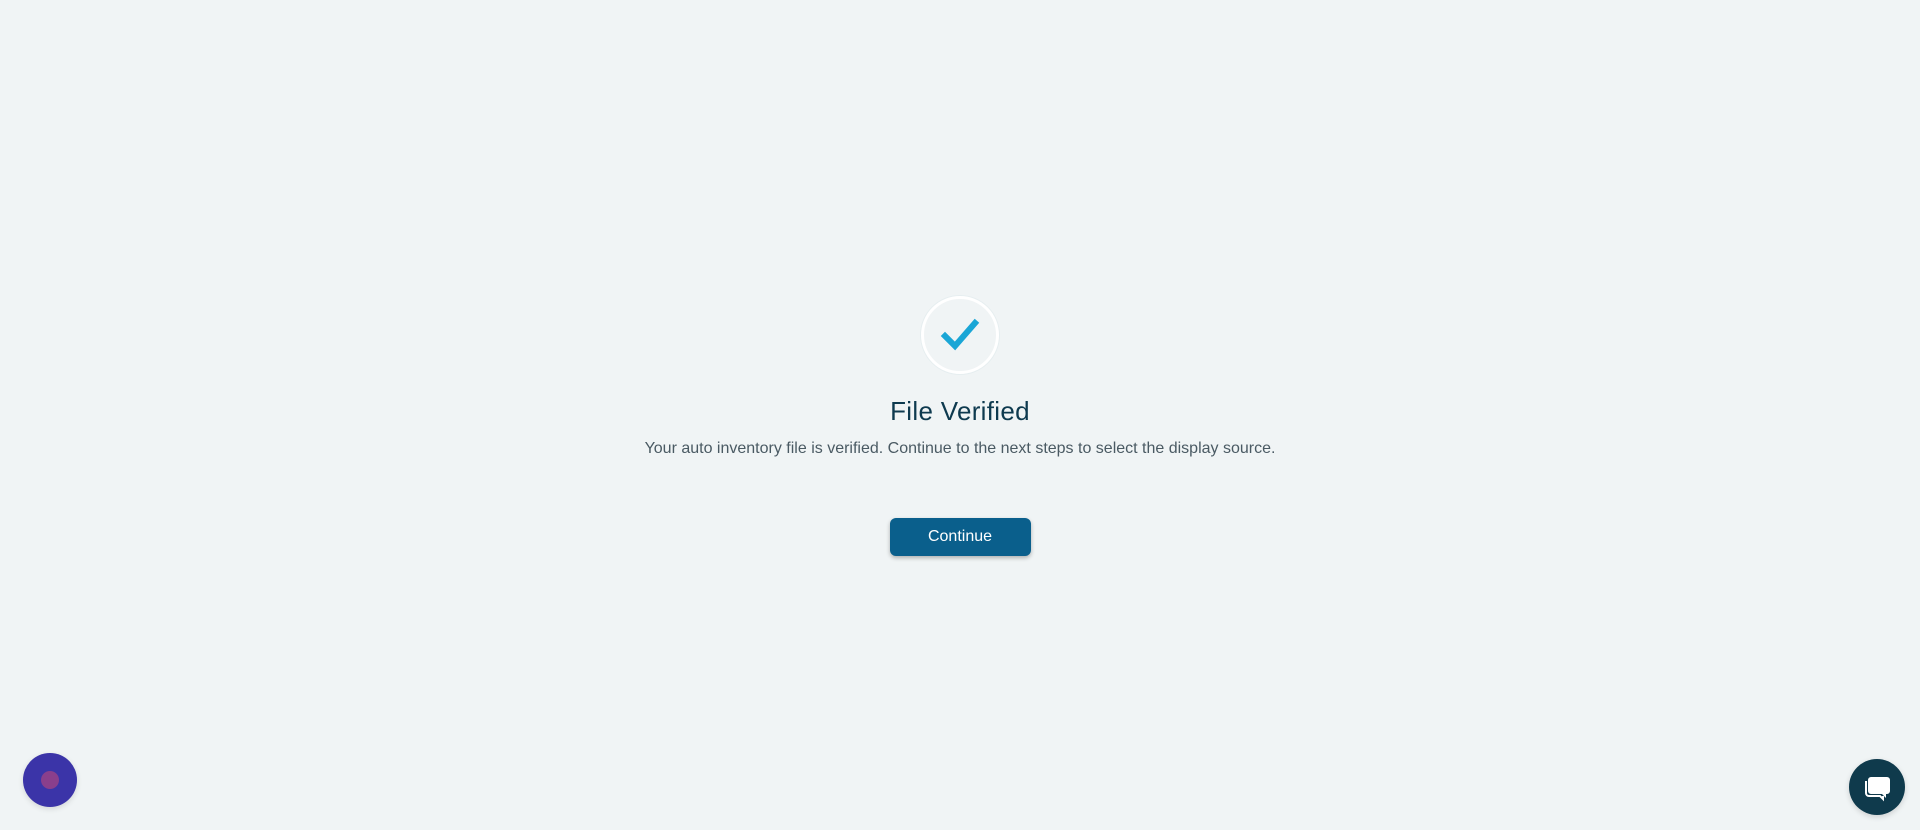 Image resolution: width=1920 pixels, height=830 pixels. I want to click on chat-launcher-button, so click(1877, 787).